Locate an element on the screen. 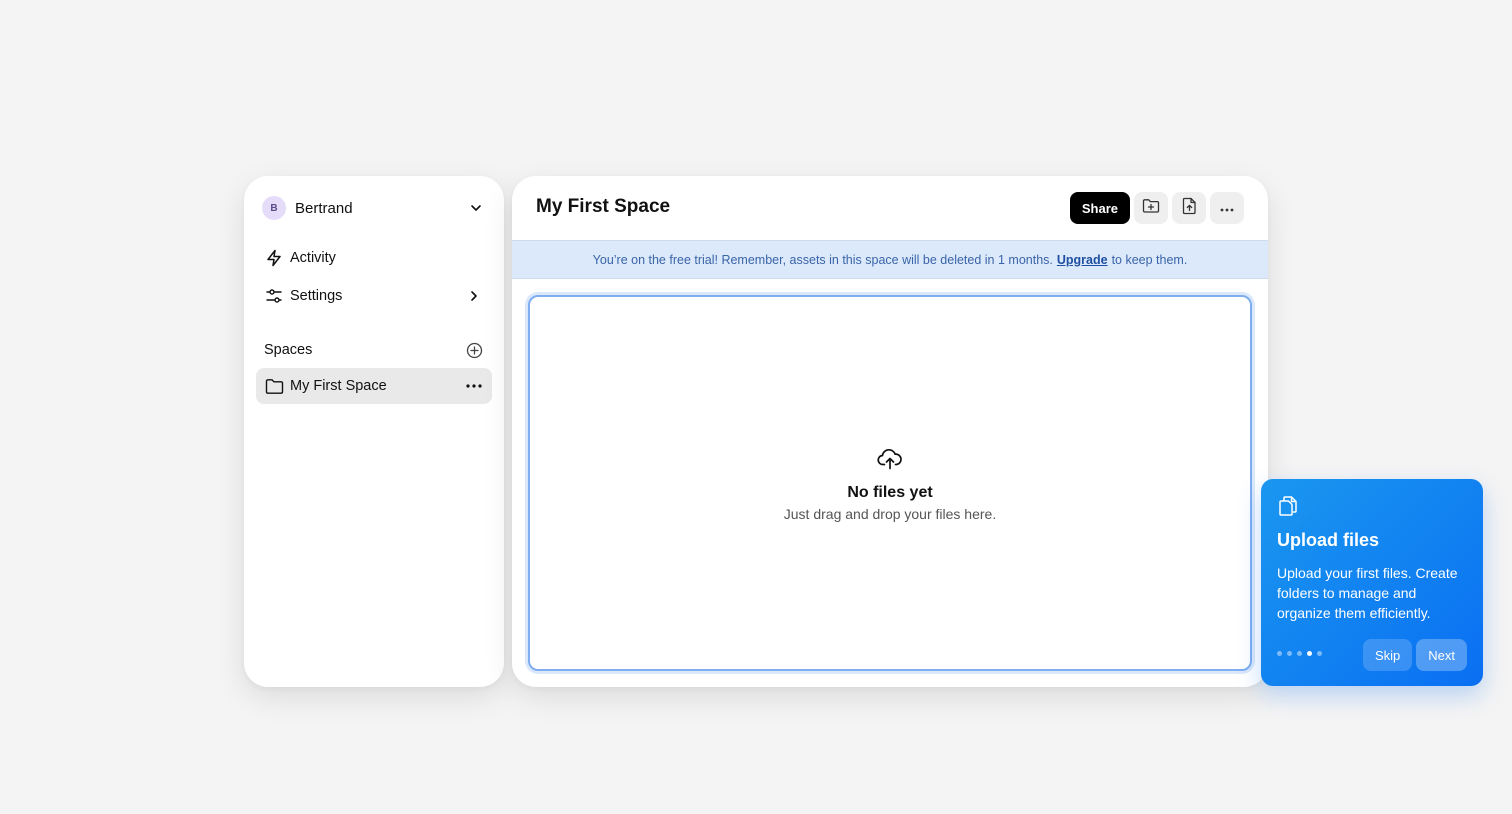  tour-progress is located at coordinates (1299, 653).